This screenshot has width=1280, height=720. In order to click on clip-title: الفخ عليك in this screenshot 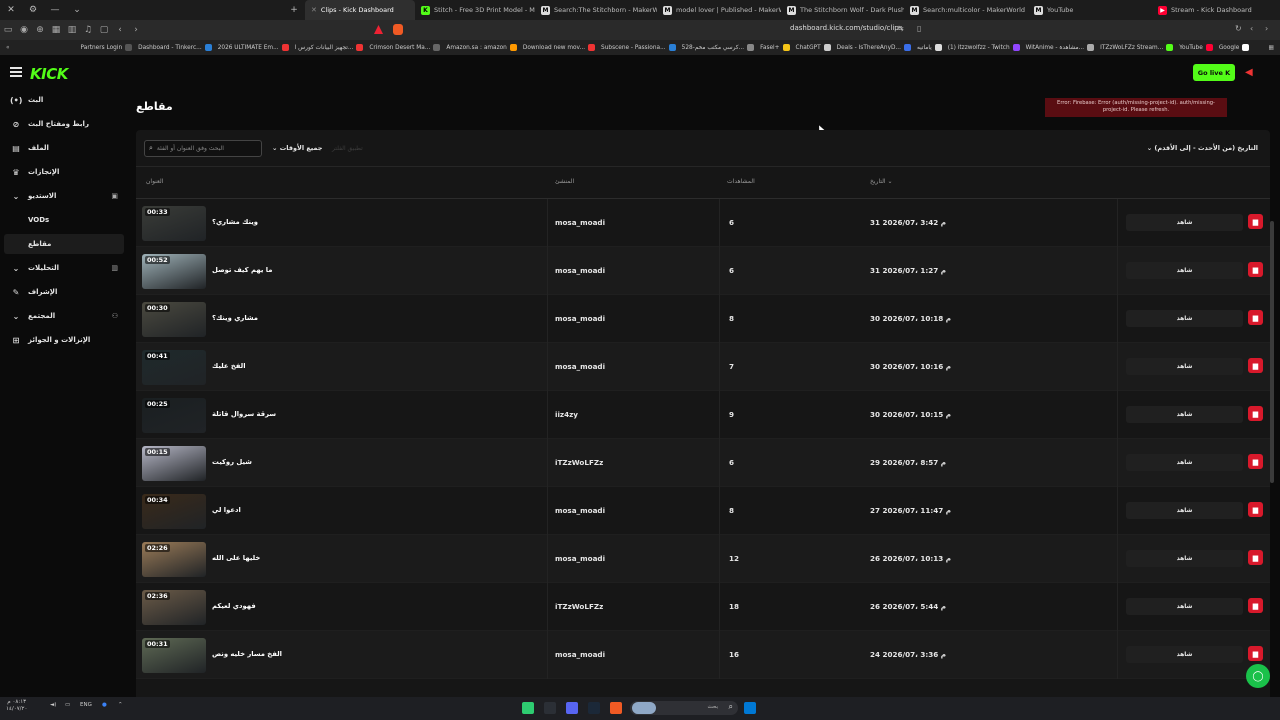, I will do `click(229, 366)`.